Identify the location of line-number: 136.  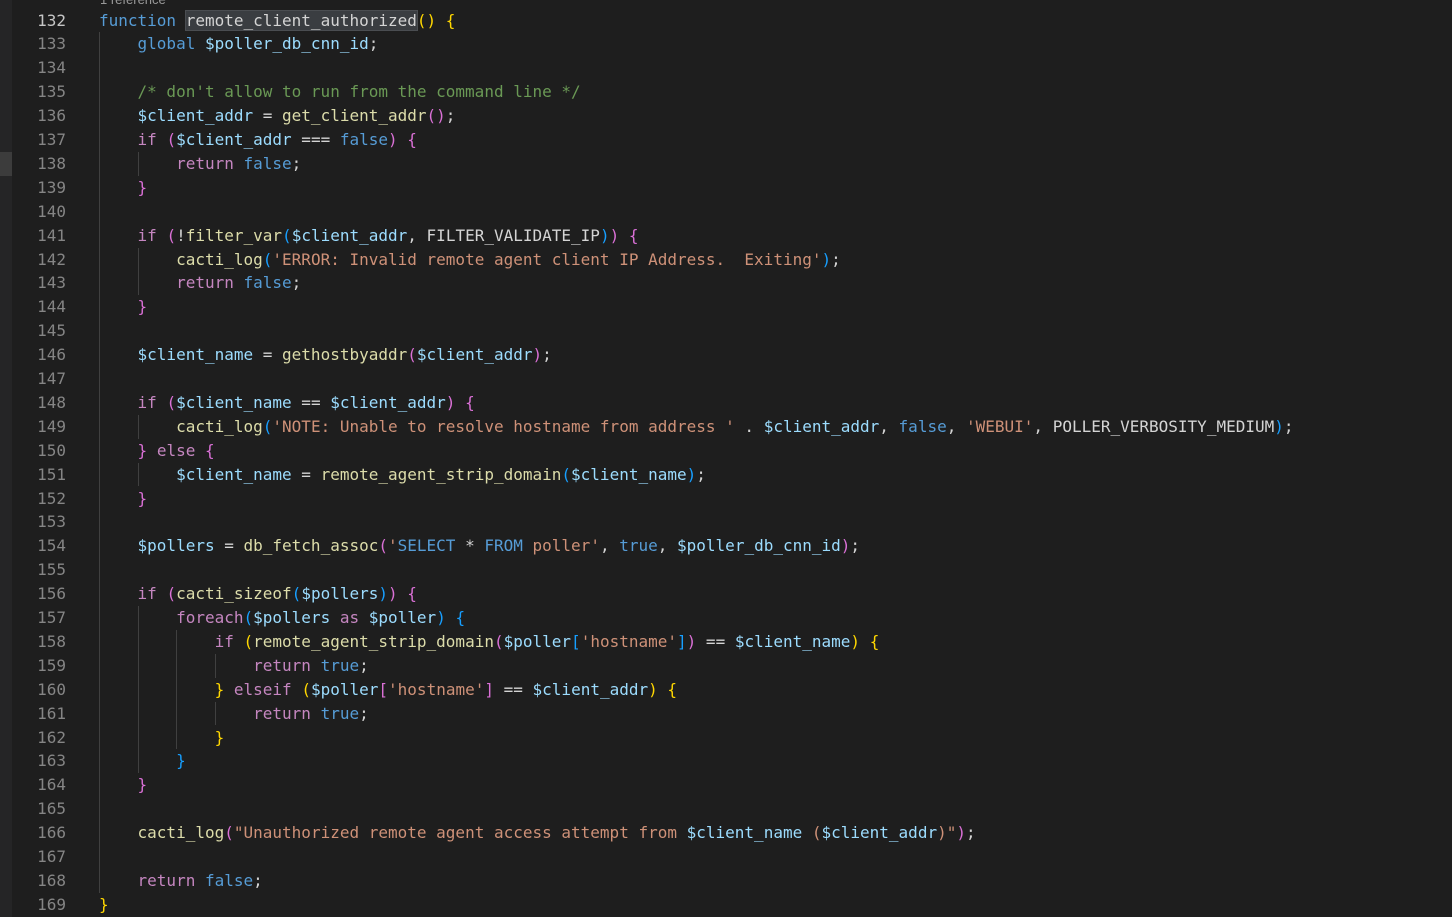
(51, 116).